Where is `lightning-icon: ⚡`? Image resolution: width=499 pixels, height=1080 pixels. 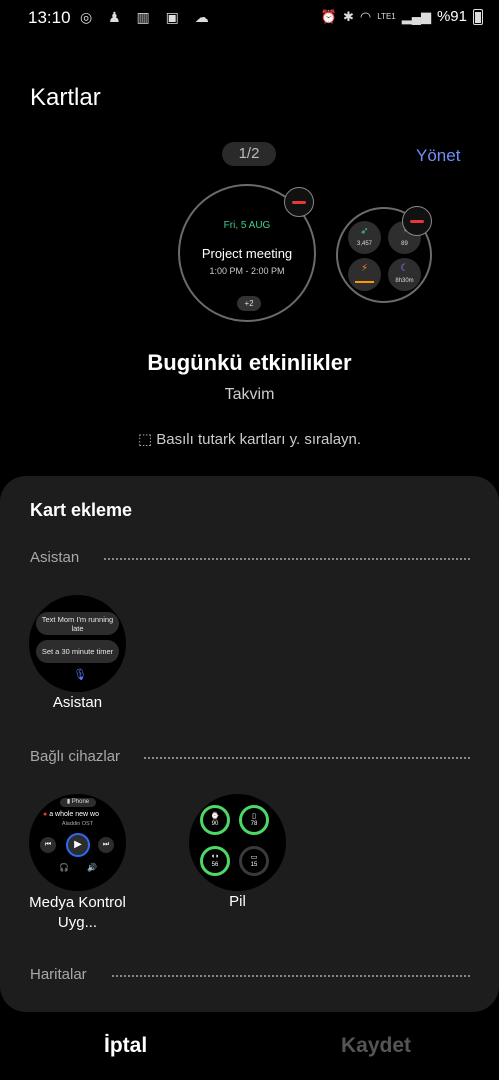
lightning-icon: ⚡ is located at coordinates (364, 268).